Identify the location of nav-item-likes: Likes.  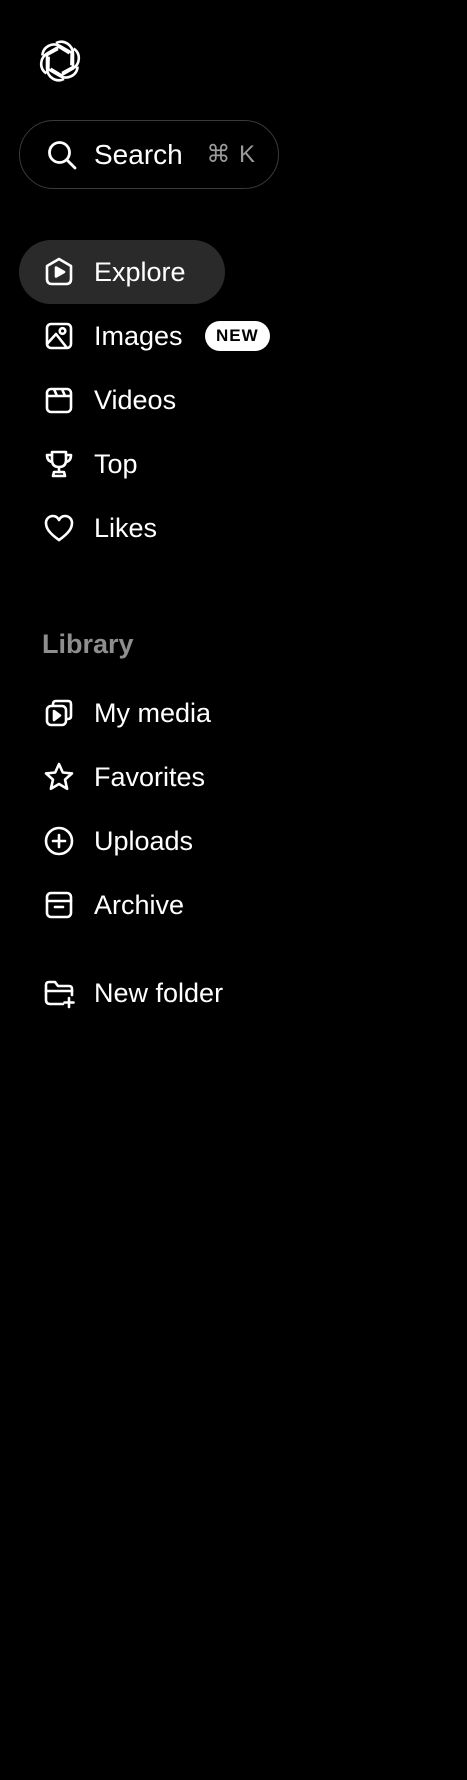
(122, 528).